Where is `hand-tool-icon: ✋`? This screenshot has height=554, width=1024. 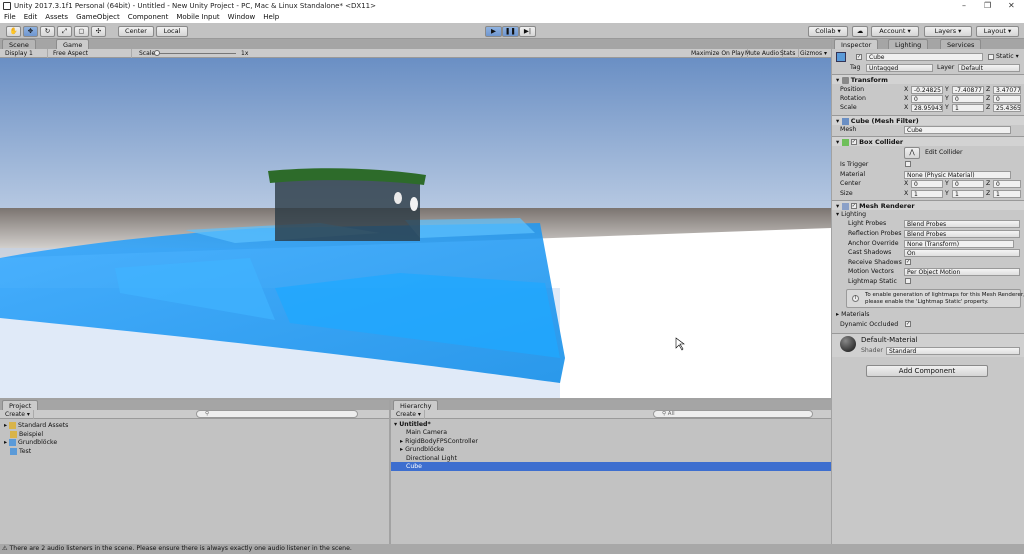 hand-tool-icon: ✋ is located at coordinates (13, 31).